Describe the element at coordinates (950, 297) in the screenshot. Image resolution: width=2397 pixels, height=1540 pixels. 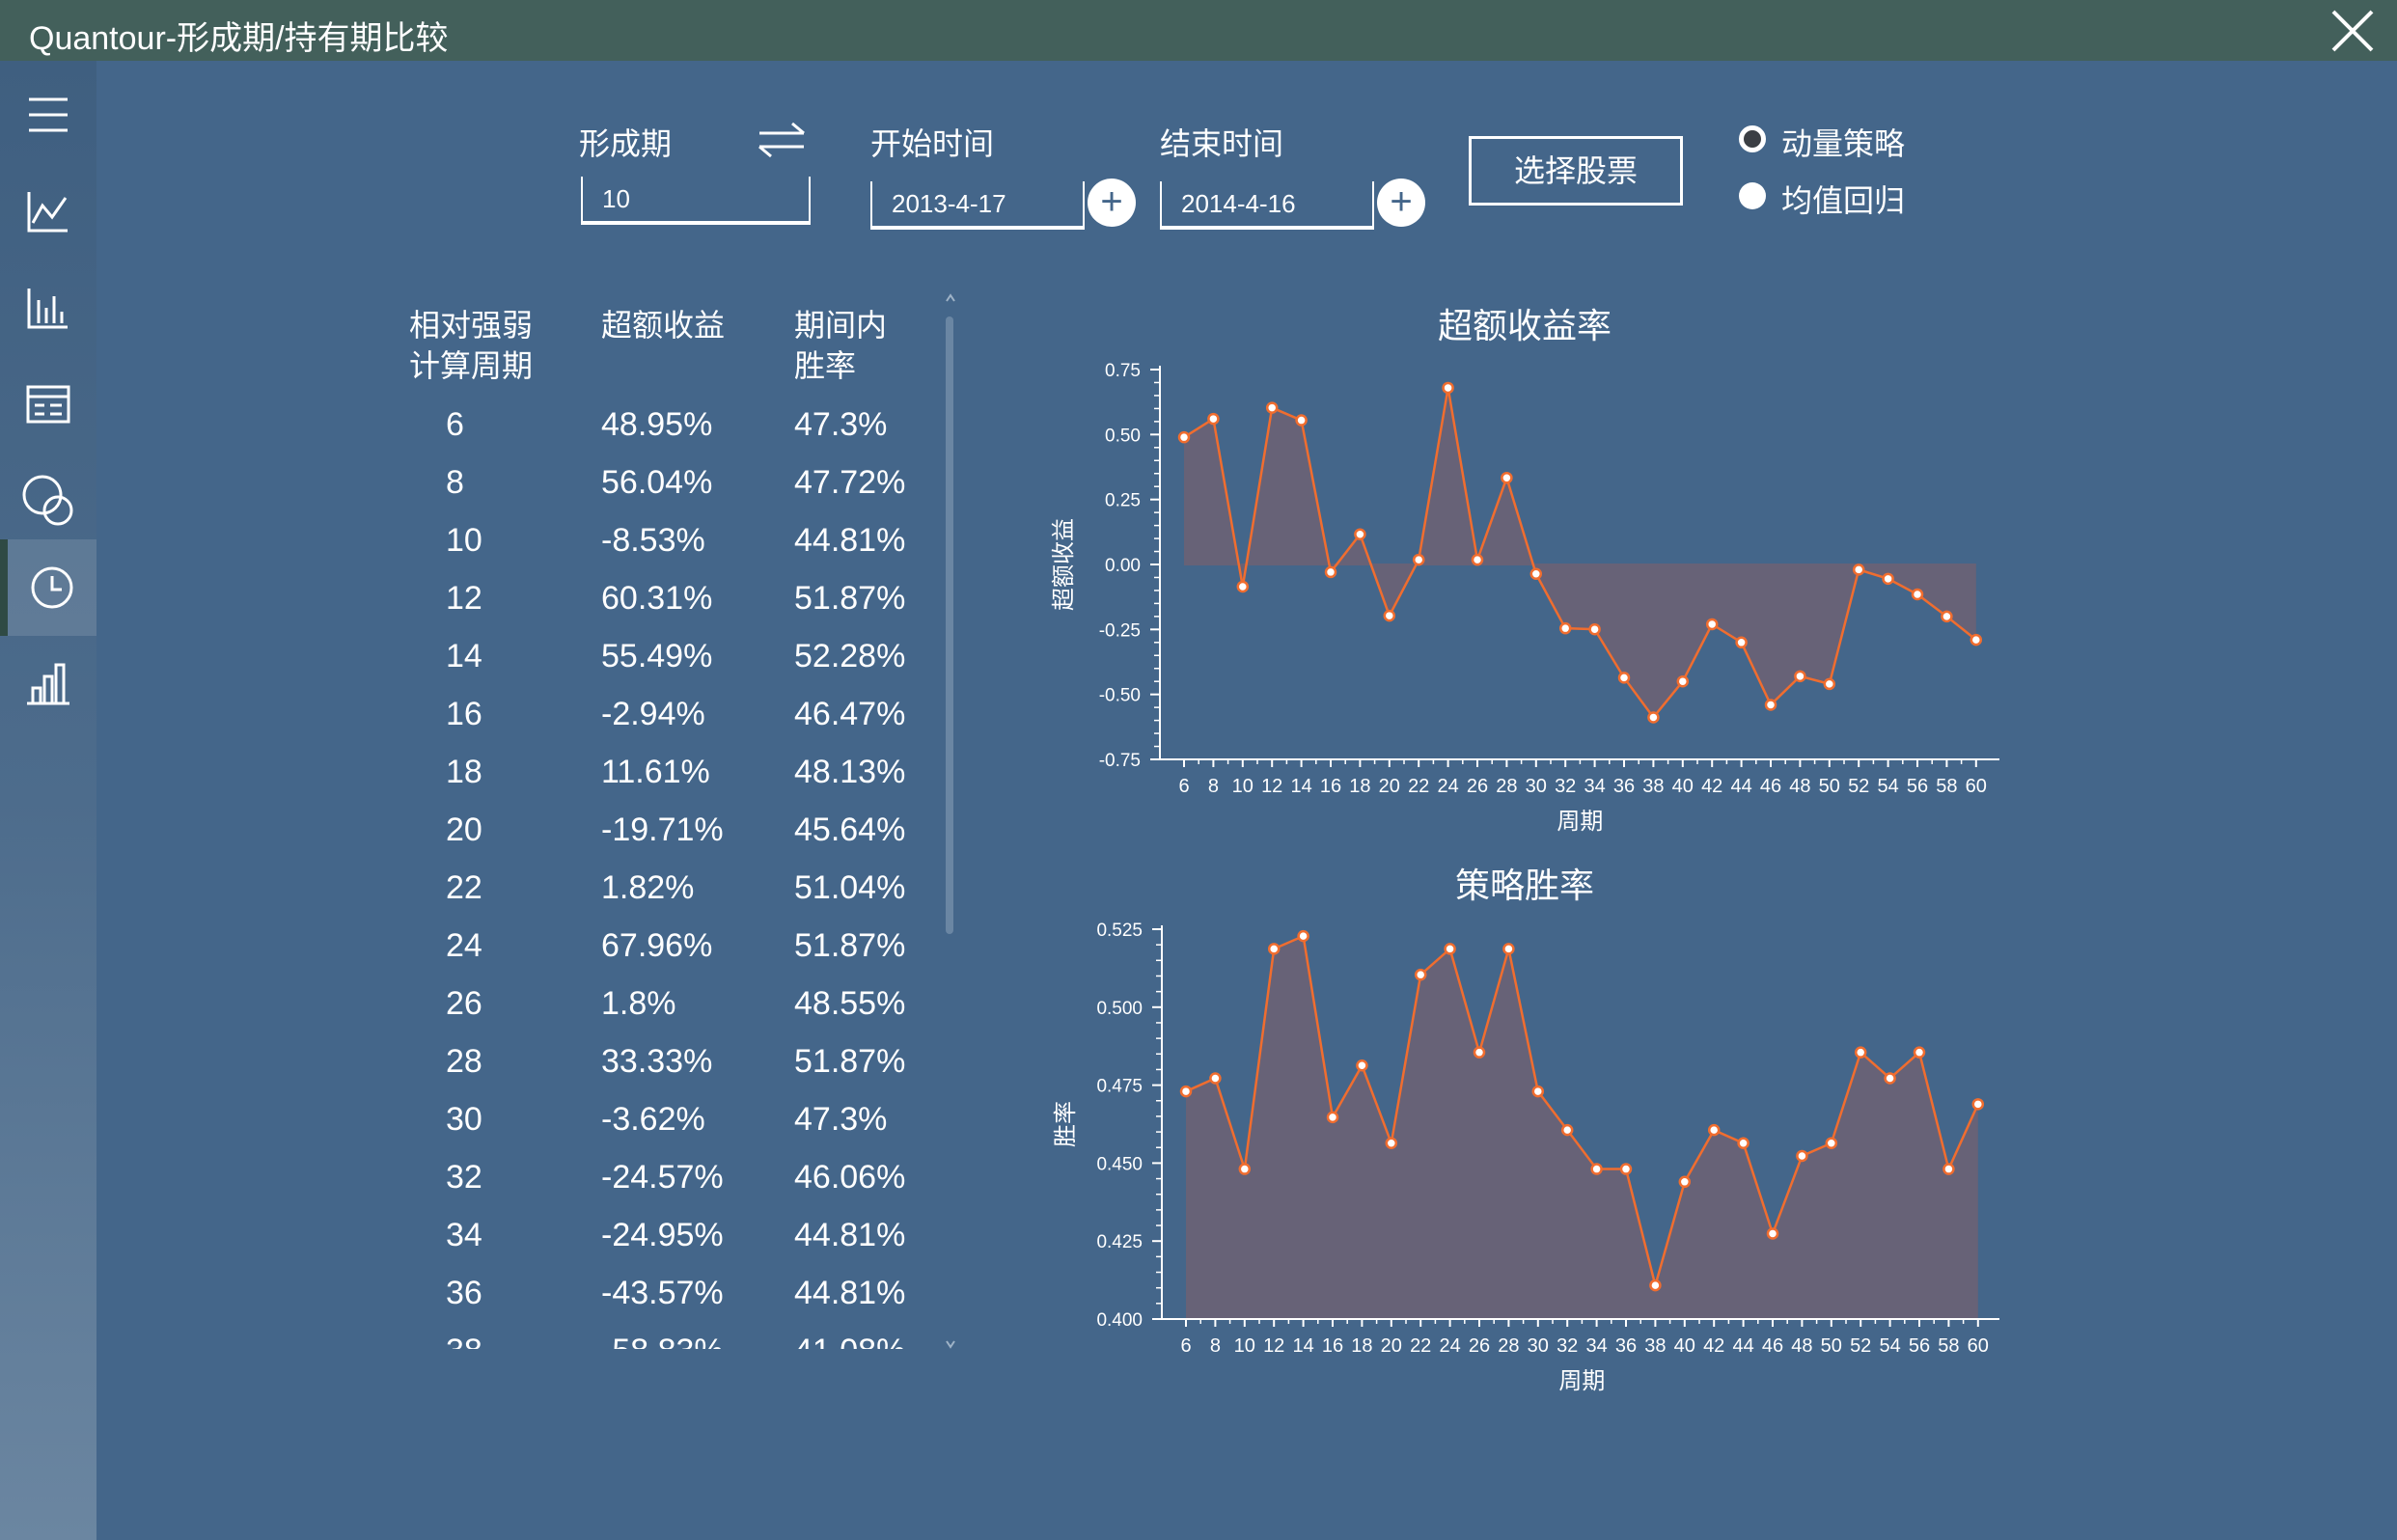
I see `scroll-up-icon` at that location.